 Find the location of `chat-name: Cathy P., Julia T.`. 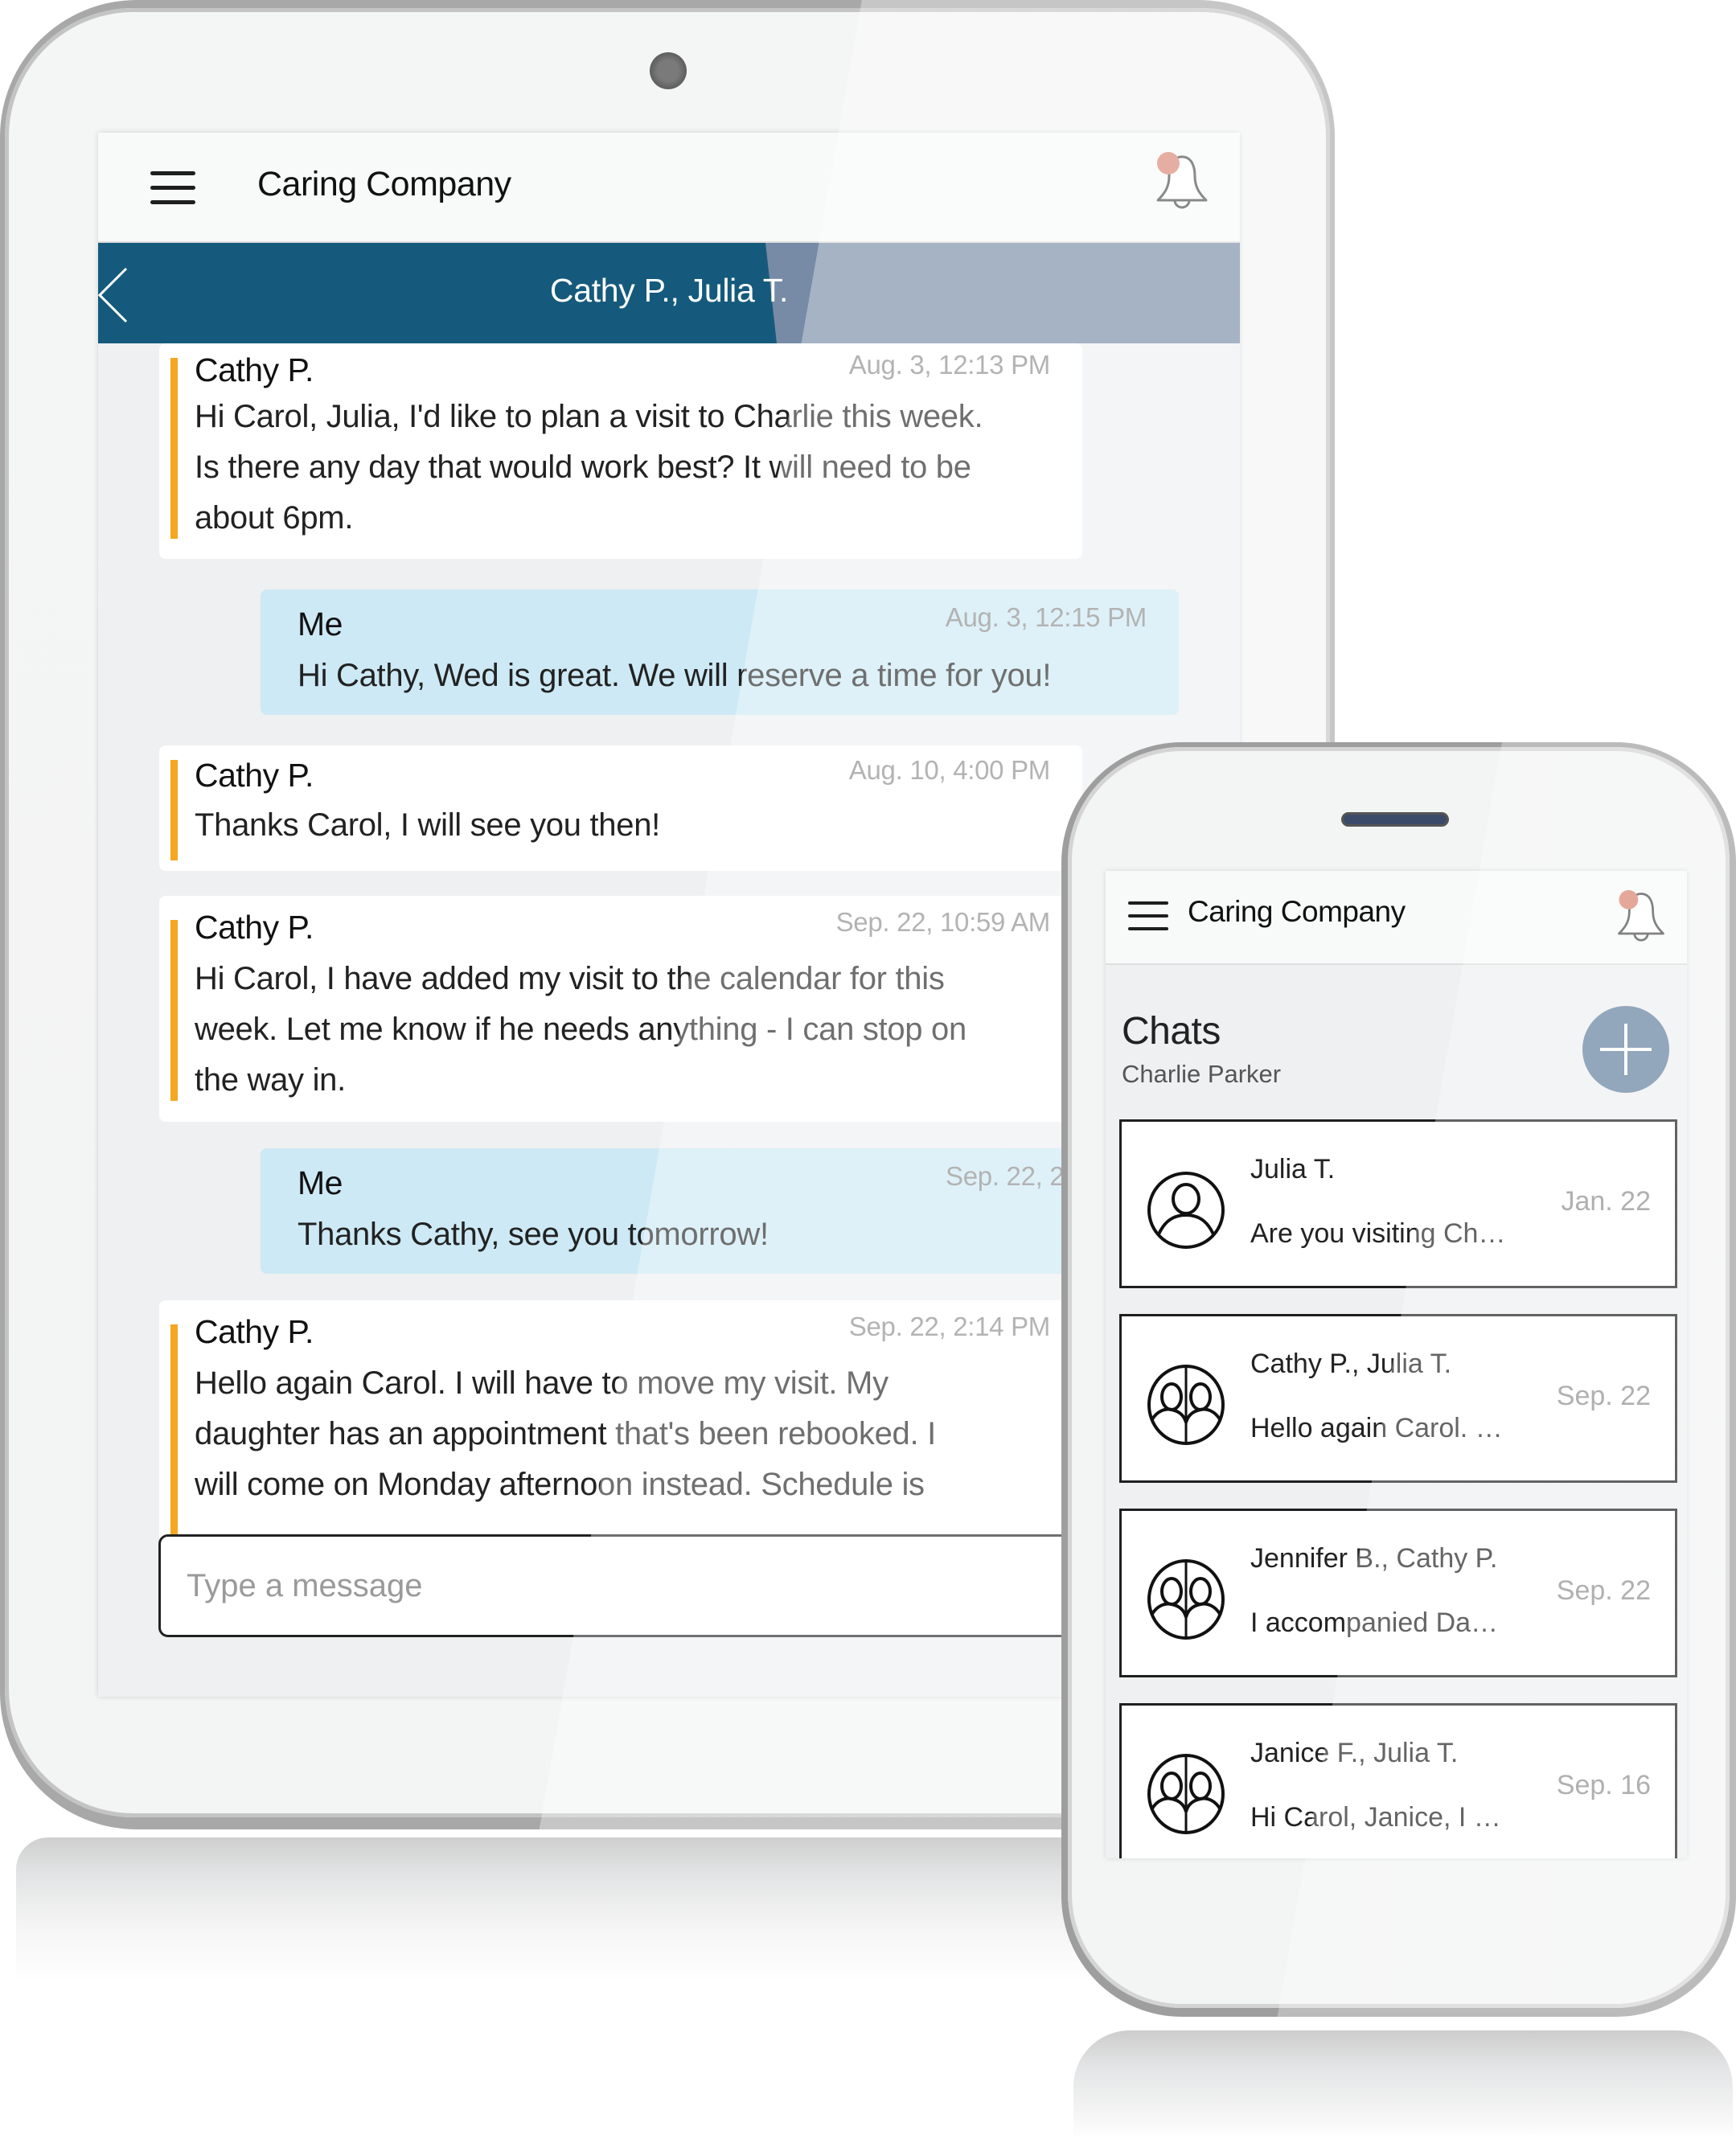

chat-name: Cathy P., Julia T. is located at coordinates (1351, 1364).